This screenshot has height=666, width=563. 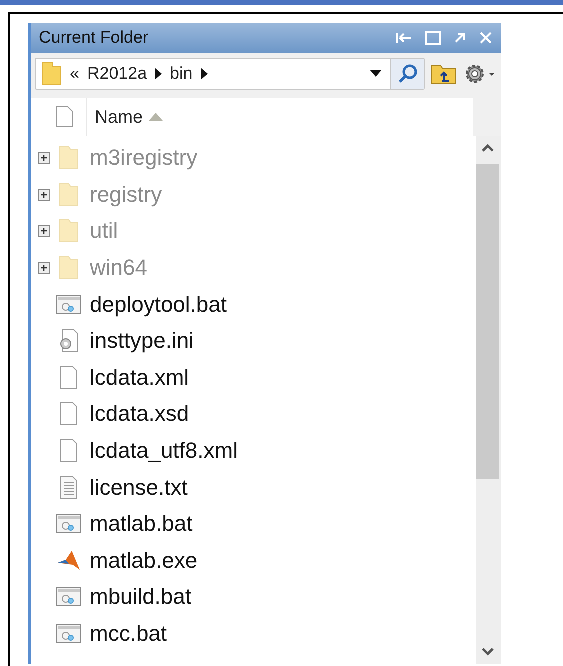 I want to click on file-name: matlab.exe, so click(x=144, y=561).